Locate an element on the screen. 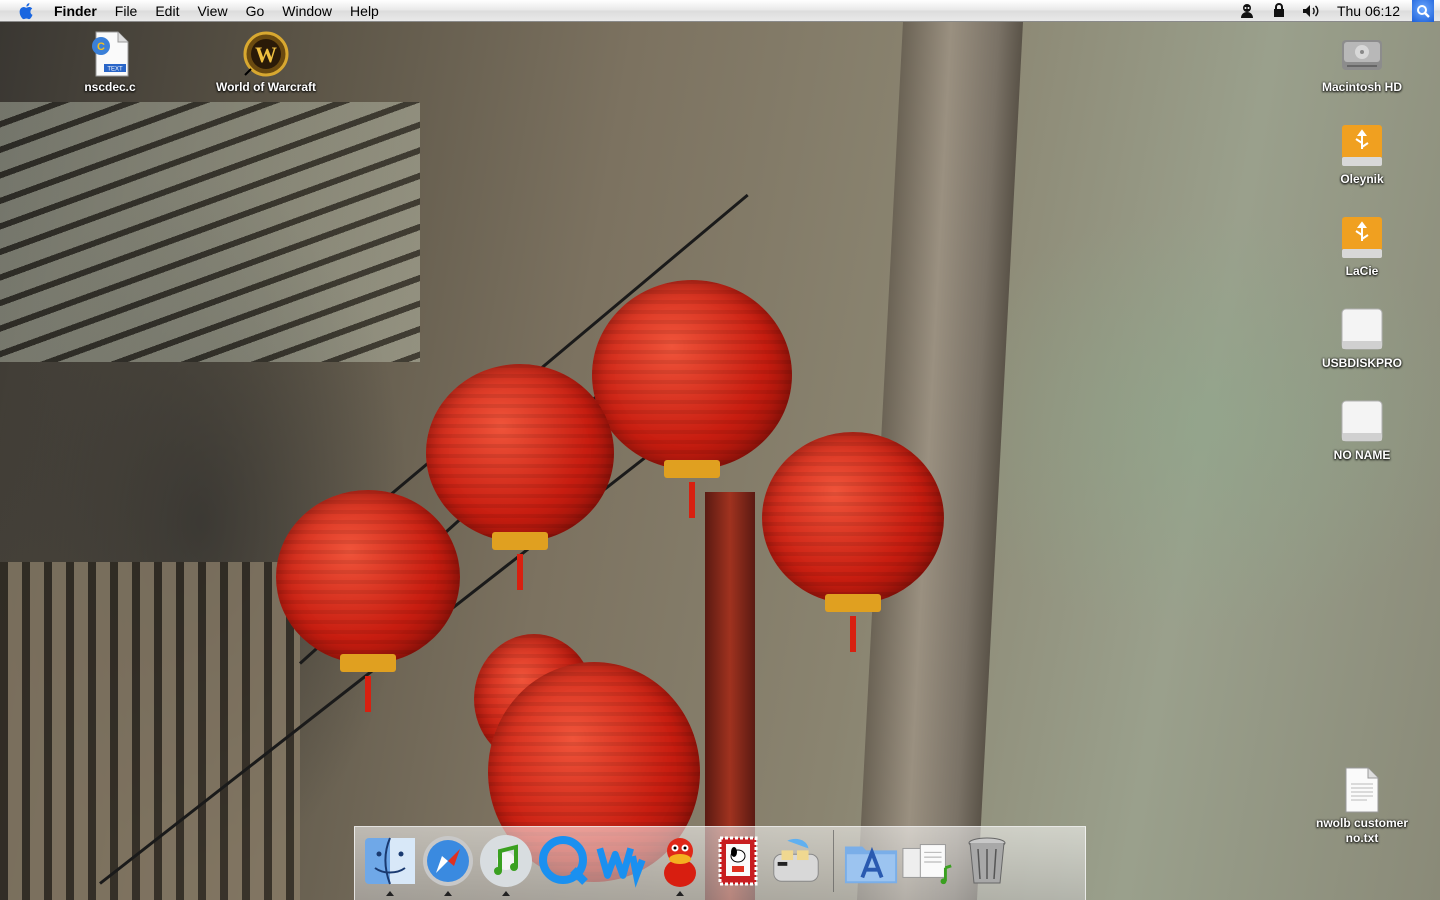  text-document-icon is located at coordinates (1362, 790).